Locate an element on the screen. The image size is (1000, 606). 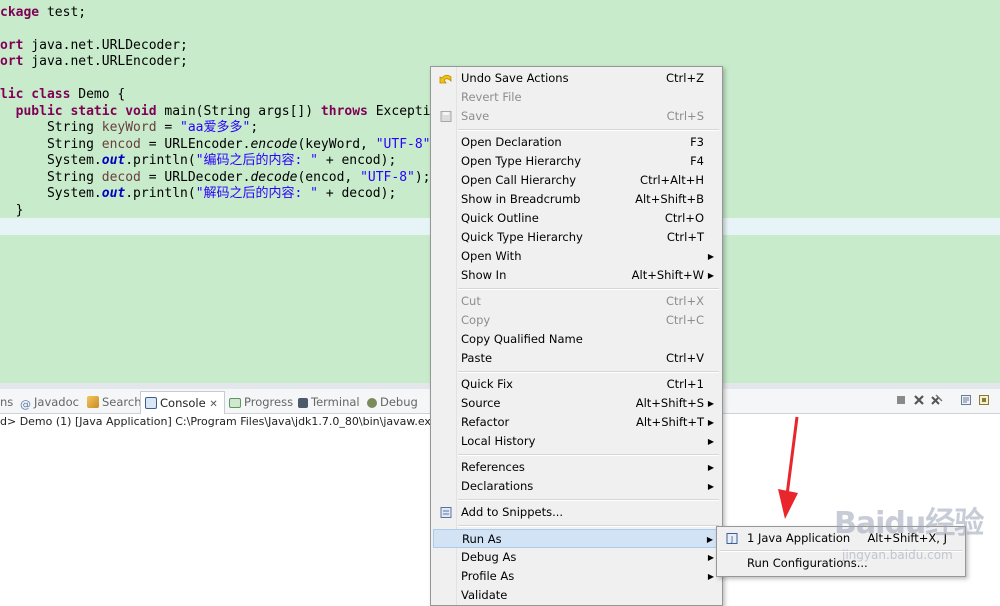
keyword: throws is located at coordinates (344, 111).